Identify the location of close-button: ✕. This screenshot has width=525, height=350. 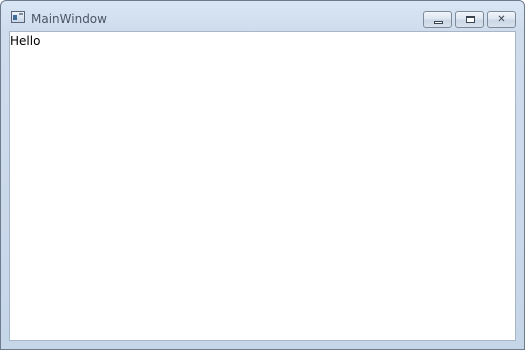
(501, 19).